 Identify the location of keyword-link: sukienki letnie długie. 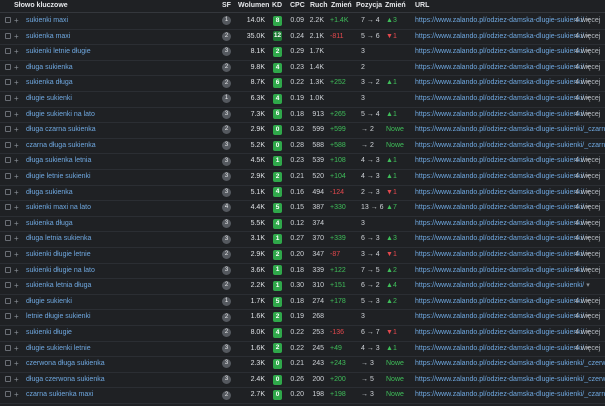
(58, 52).